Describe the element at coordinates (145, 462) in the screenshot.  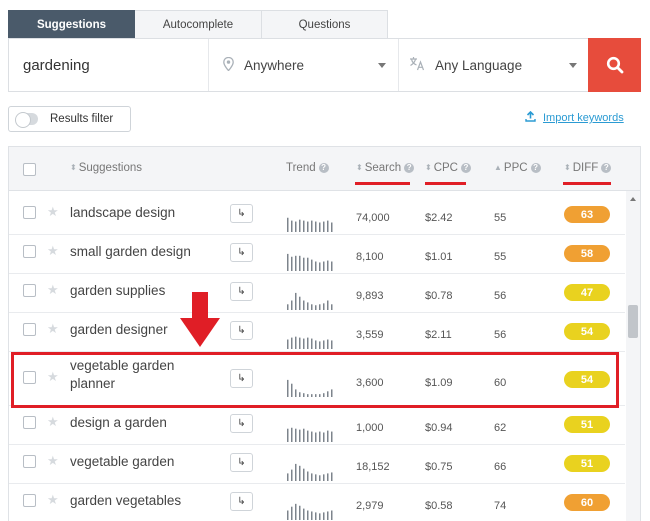
I see `keyword-text: vegetable garden` at that location.